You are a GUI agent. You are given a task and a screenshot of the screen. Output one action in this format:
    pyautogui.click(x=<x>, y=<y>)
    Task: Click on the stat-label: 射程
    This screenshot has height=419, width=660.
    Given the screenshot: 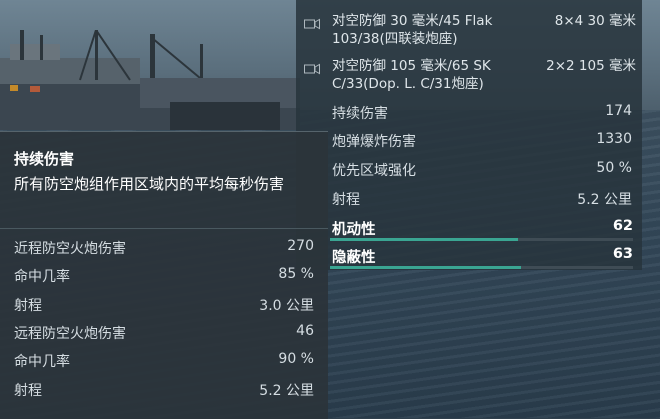 What is the action you would take?
    pyautogui.click(x=346, y=200)
    